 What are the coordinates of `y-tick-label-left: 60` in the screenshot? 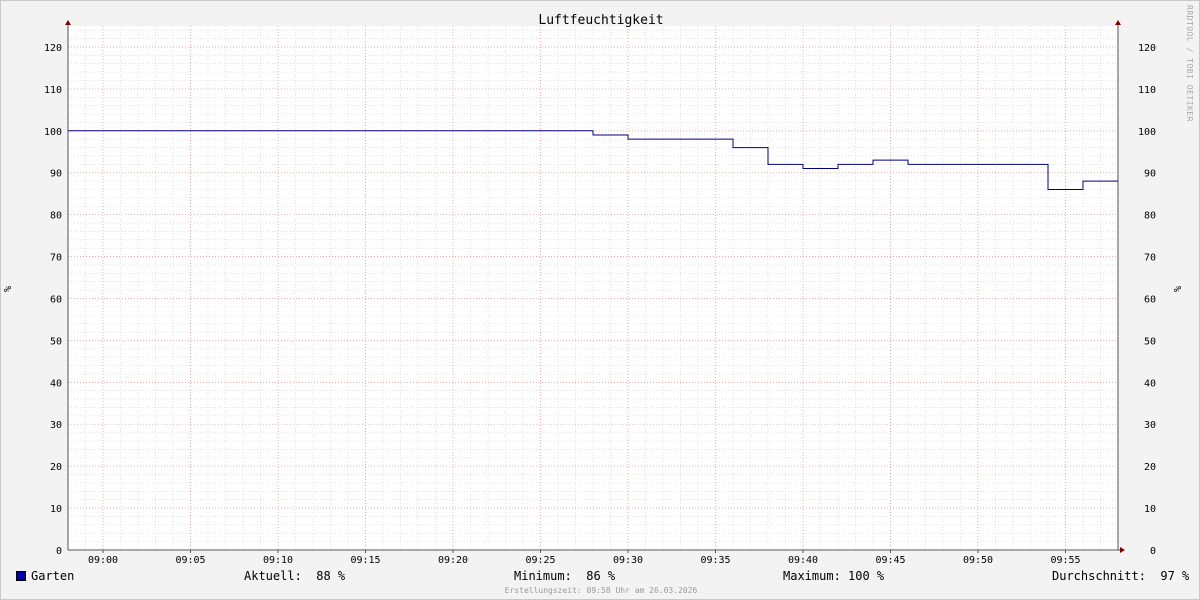 It's located at (56, 299).